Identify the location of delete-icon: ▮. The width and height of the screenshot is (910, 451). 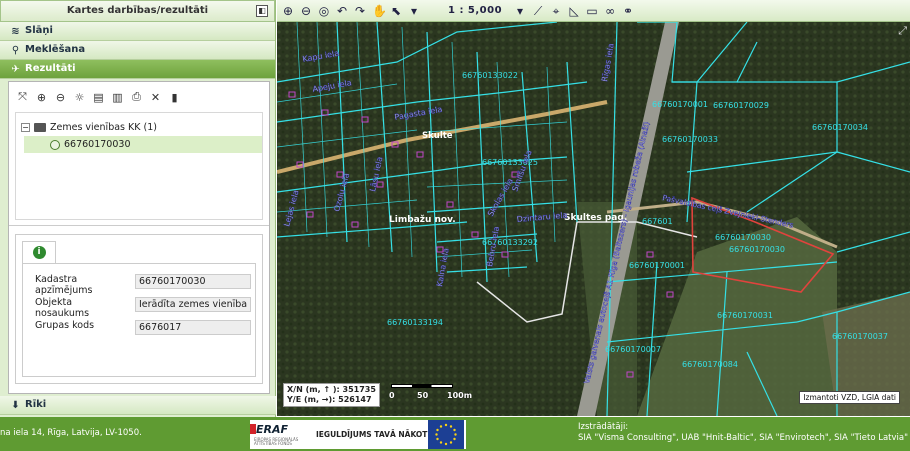
(174, 97).